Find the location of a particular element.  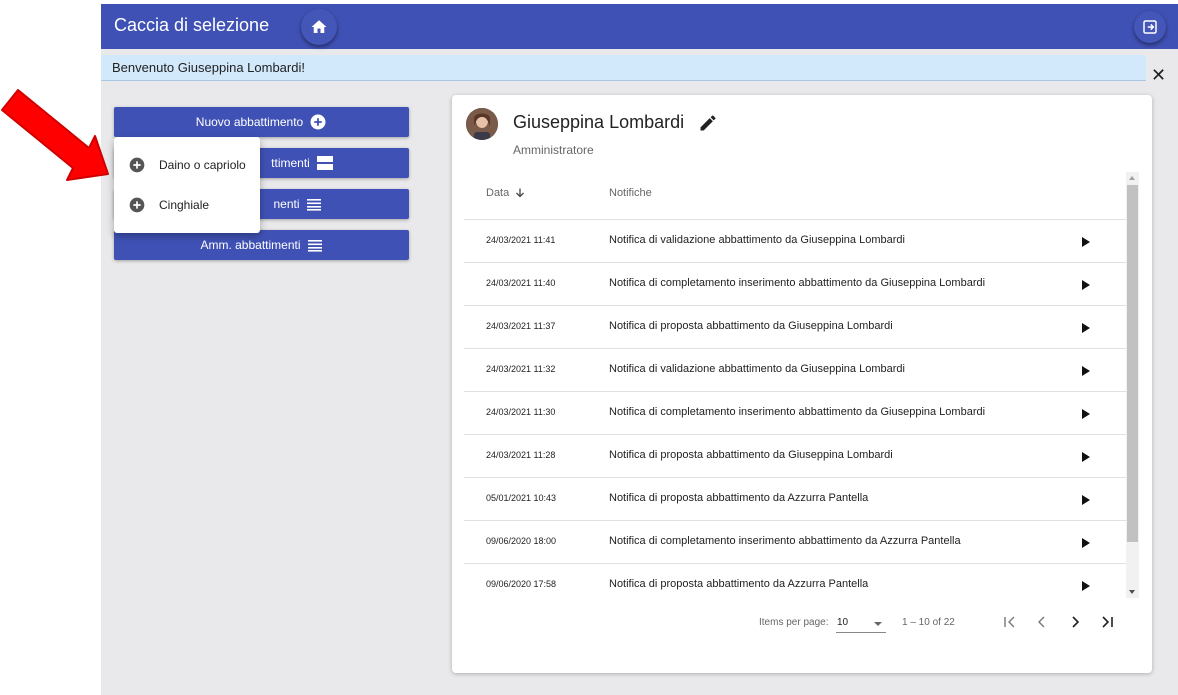

table-scrollbar is located at coordinates (1132, 385).